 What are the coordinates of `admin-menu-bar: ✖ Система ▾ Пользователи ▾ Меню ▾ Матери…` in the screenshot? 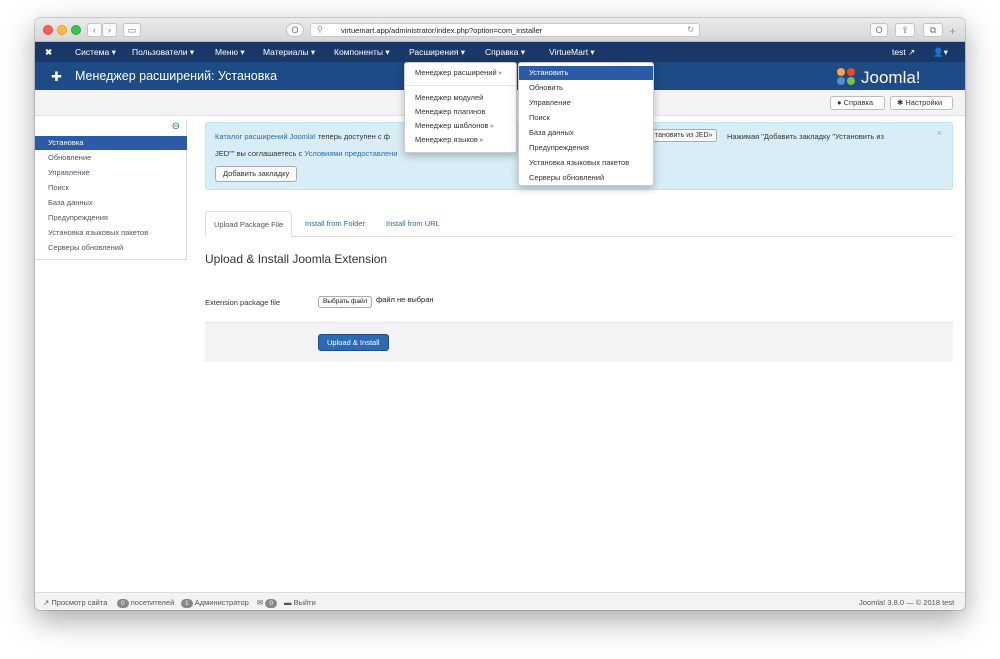 It's located at (500, 52).